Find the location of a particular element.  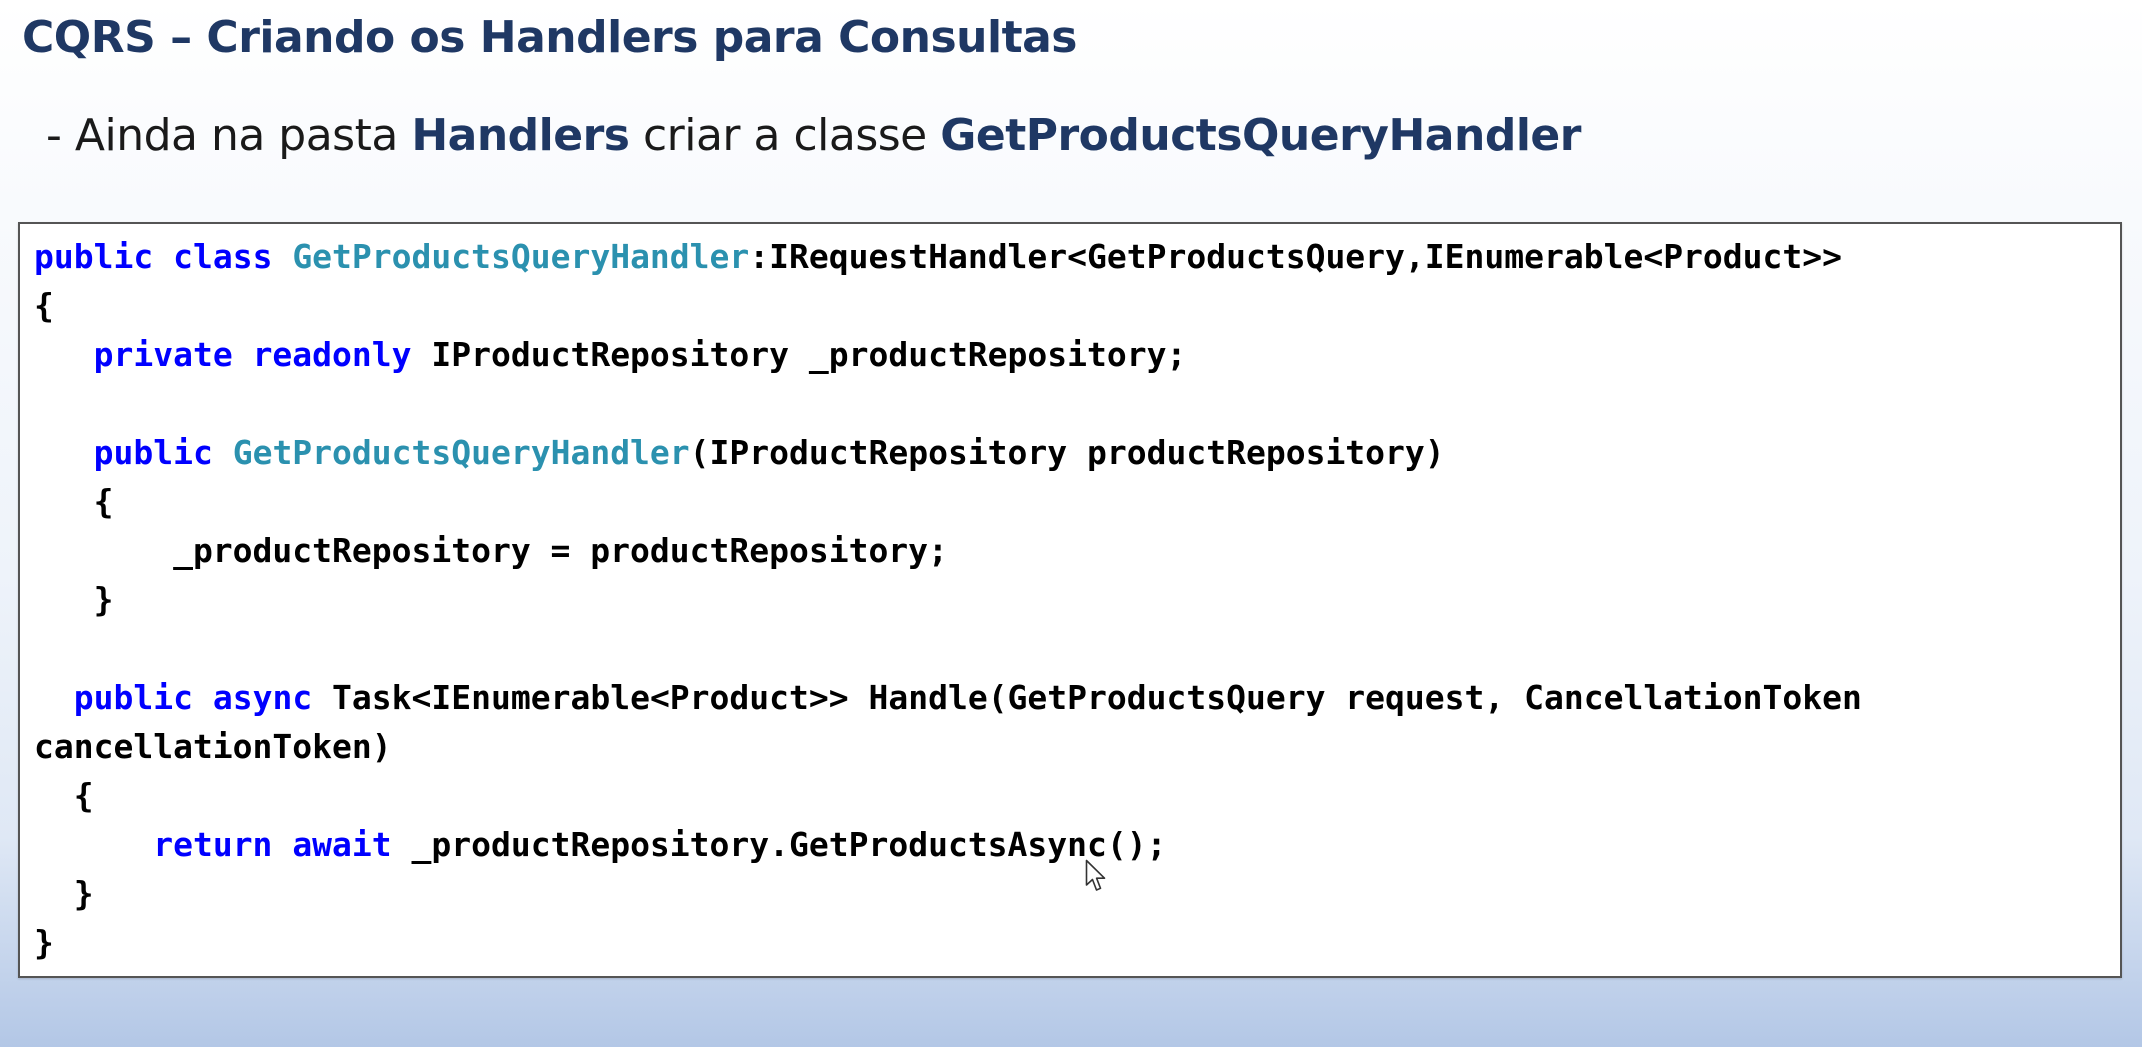

code-keyword: readonly is located at coordinates (332, 354).